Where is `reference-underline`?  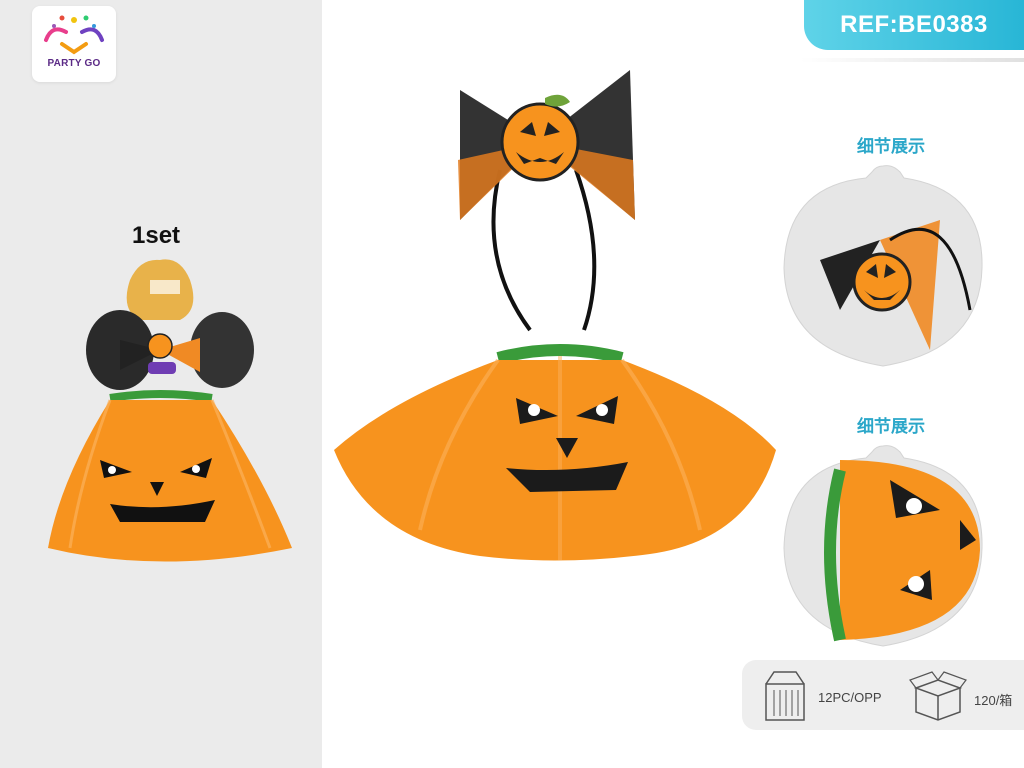 reference-underline is located at coordinates (912, 60).